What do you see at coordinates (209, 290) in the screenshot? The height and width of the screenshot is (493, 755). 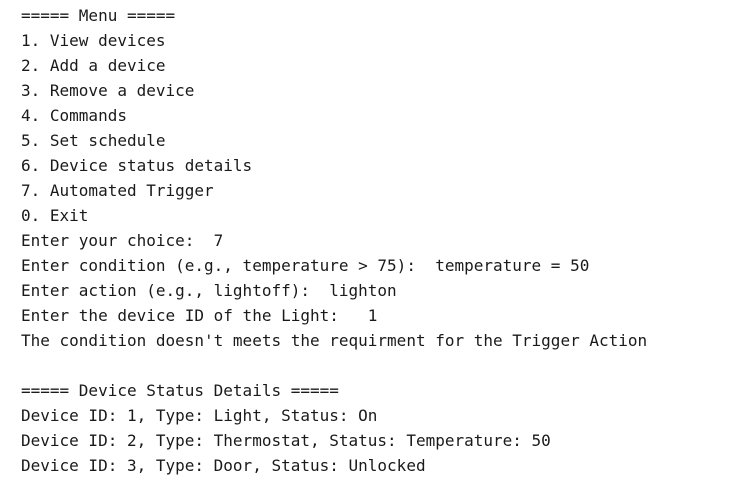 I see `action-prompt: Enter action (e.g., lightoff): lighton` at bounding box center [209, 290].